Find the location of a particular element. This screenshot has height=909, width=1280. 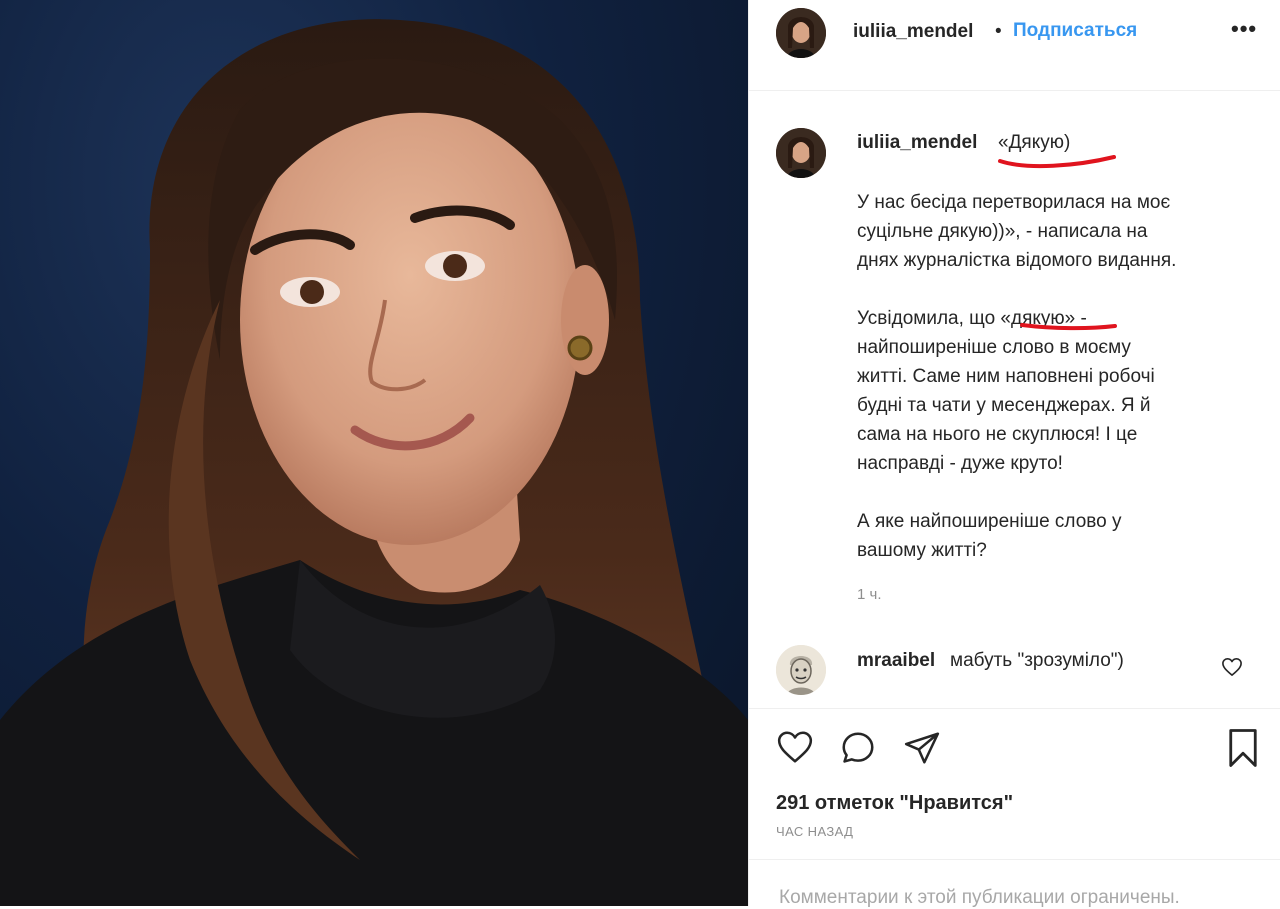

caption-first-line: «Дякую) is located at coordinates (1034, 142).